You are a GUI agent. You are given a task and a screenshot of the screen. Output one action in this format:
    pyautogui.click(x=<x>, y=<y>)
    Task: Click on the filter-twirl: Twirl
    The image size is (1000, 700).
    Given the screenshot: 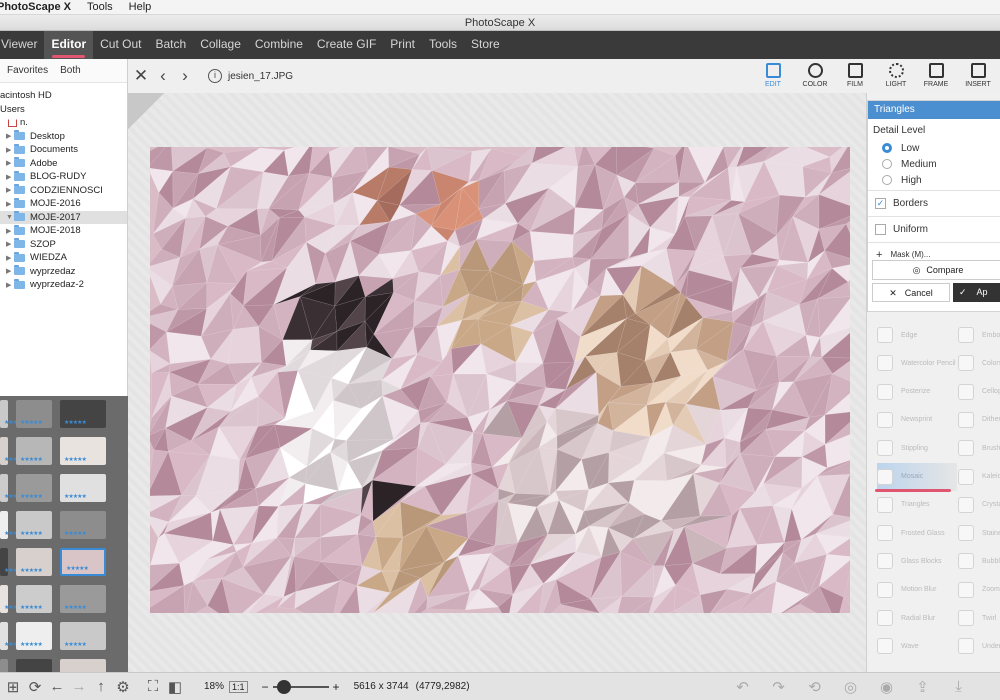 What is the action you would take?
    pyautogui.click(x=979, y=618)
    